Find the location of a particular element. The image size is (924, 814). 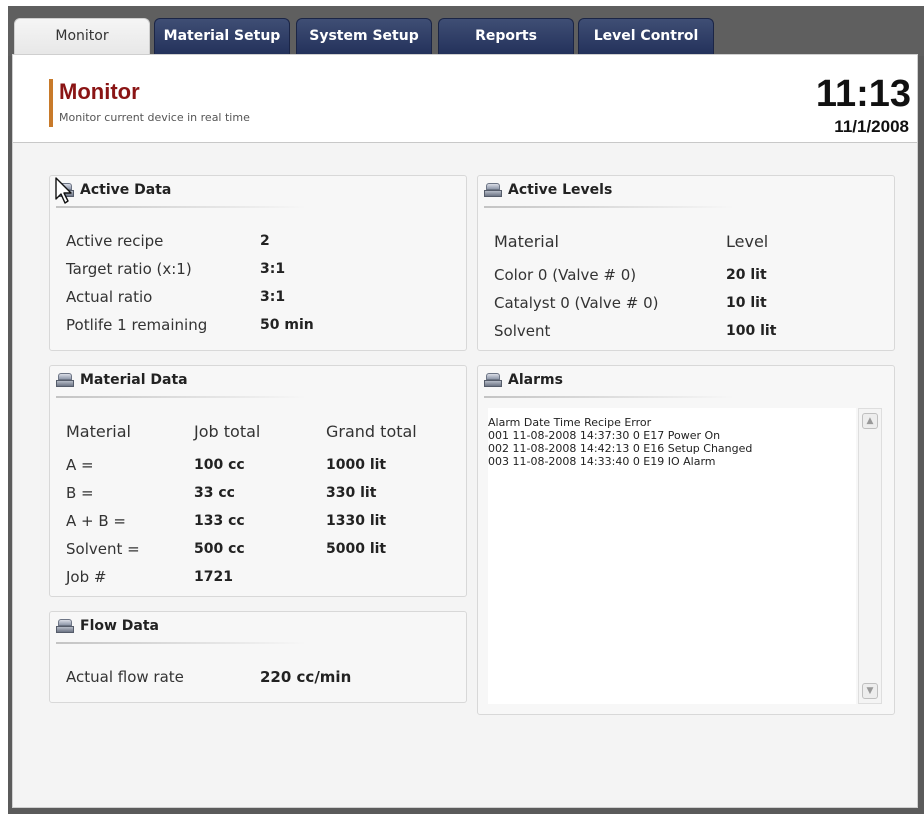

alarm-list-header: Alarm Date Time Recipe Error is located at coordinates (570, 422).